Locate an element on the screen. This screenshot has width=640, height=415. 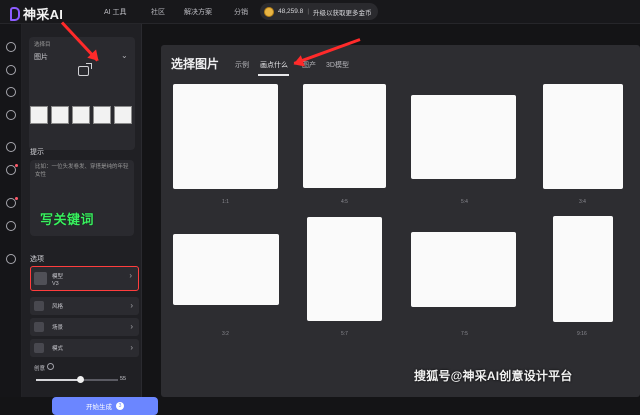
bell-icon is located at coordinates (12, 169).